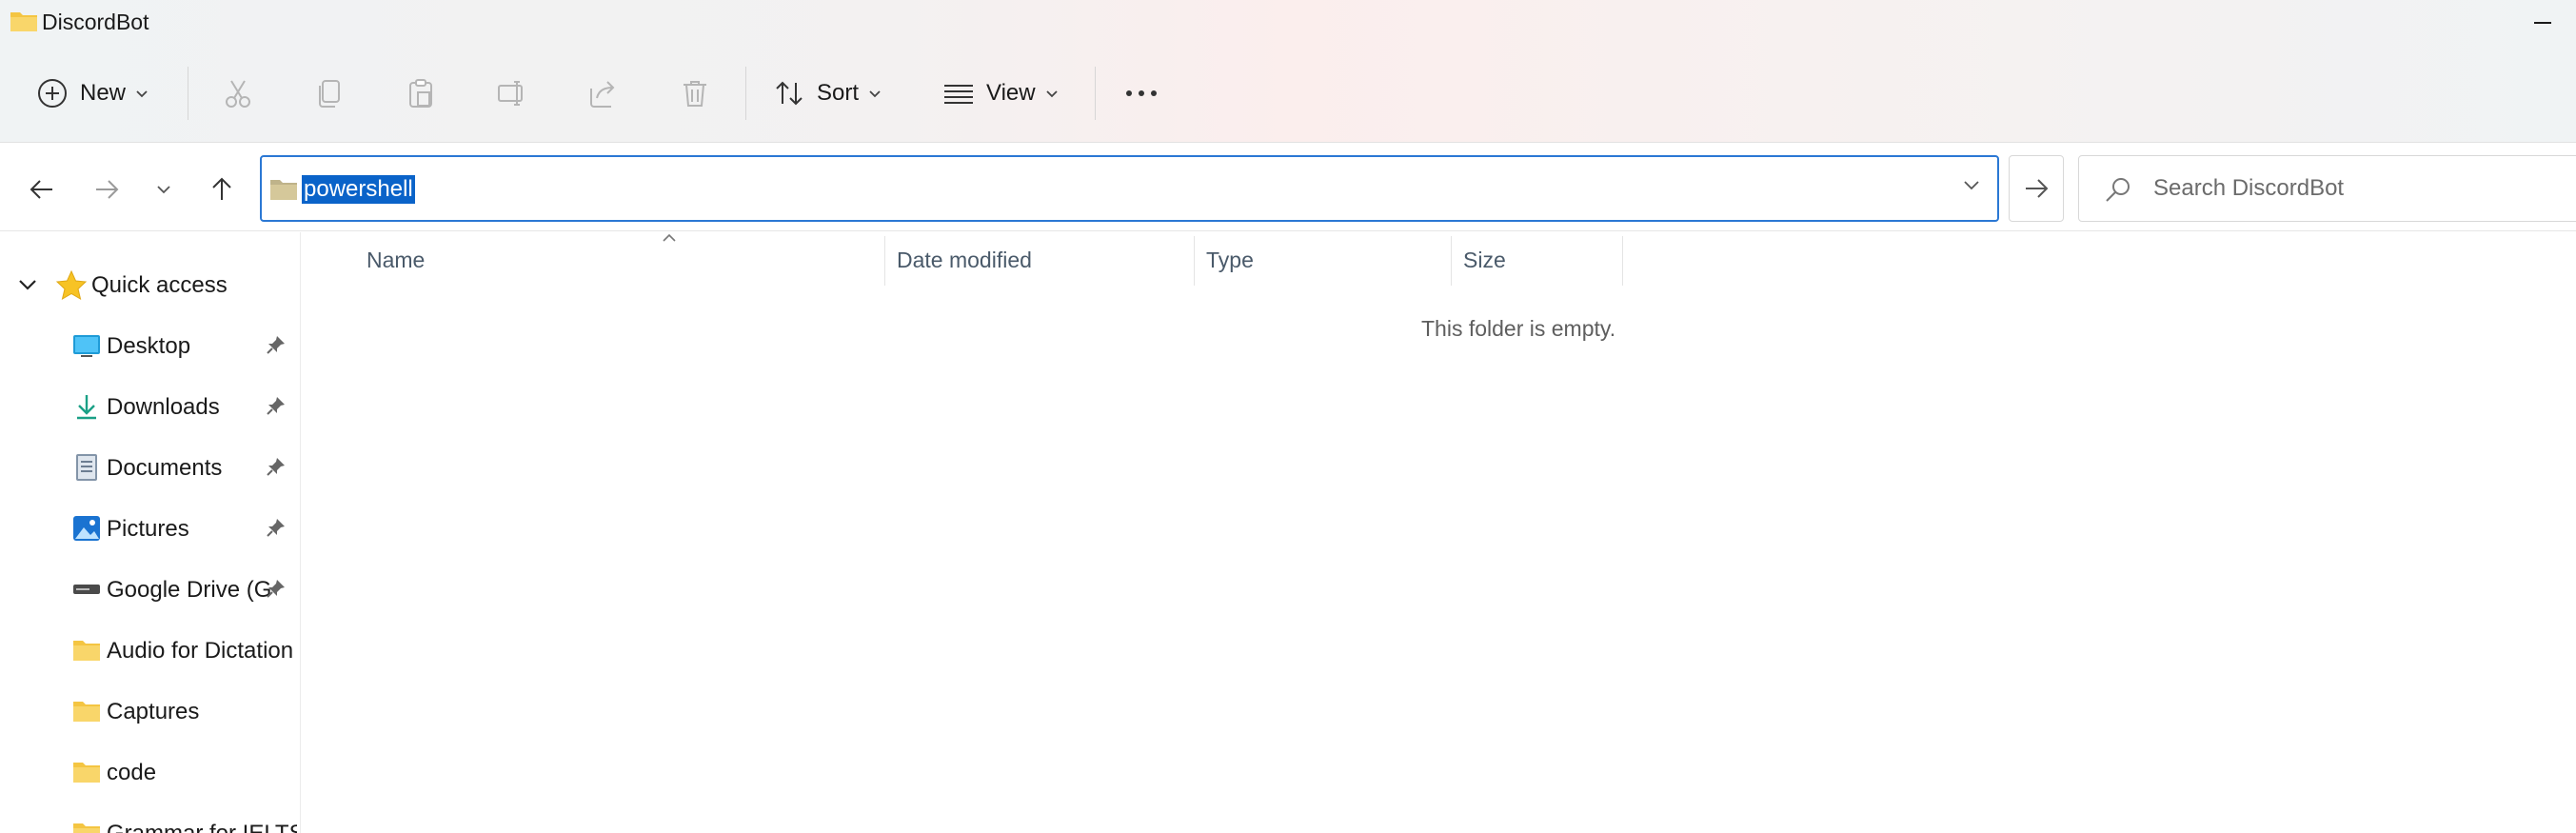  What do you see at coordinates (71, 287) in the screenshot?
I see `star-icon` at bounding box center [71, 287].